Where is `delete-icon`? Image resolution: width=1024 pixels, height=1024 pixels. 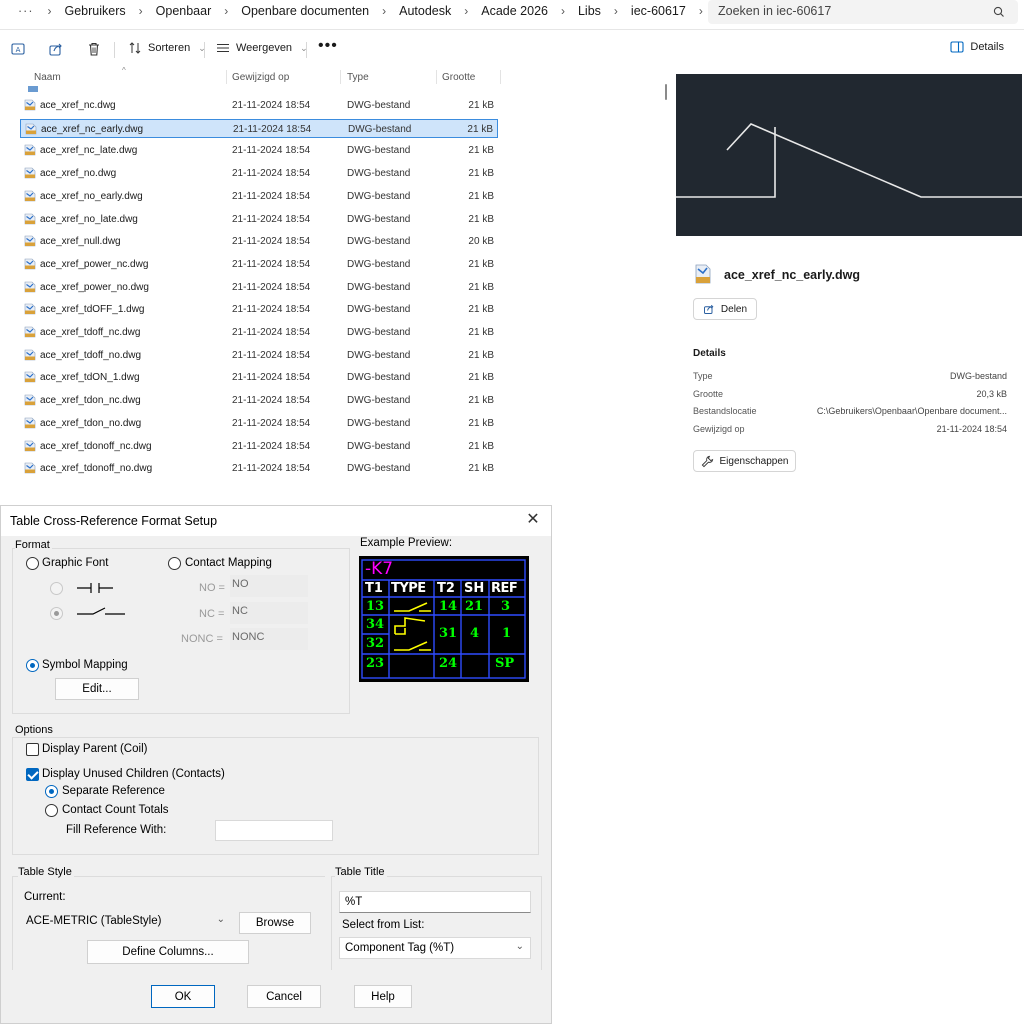
delete-icon is located at coordinates (94, 49).